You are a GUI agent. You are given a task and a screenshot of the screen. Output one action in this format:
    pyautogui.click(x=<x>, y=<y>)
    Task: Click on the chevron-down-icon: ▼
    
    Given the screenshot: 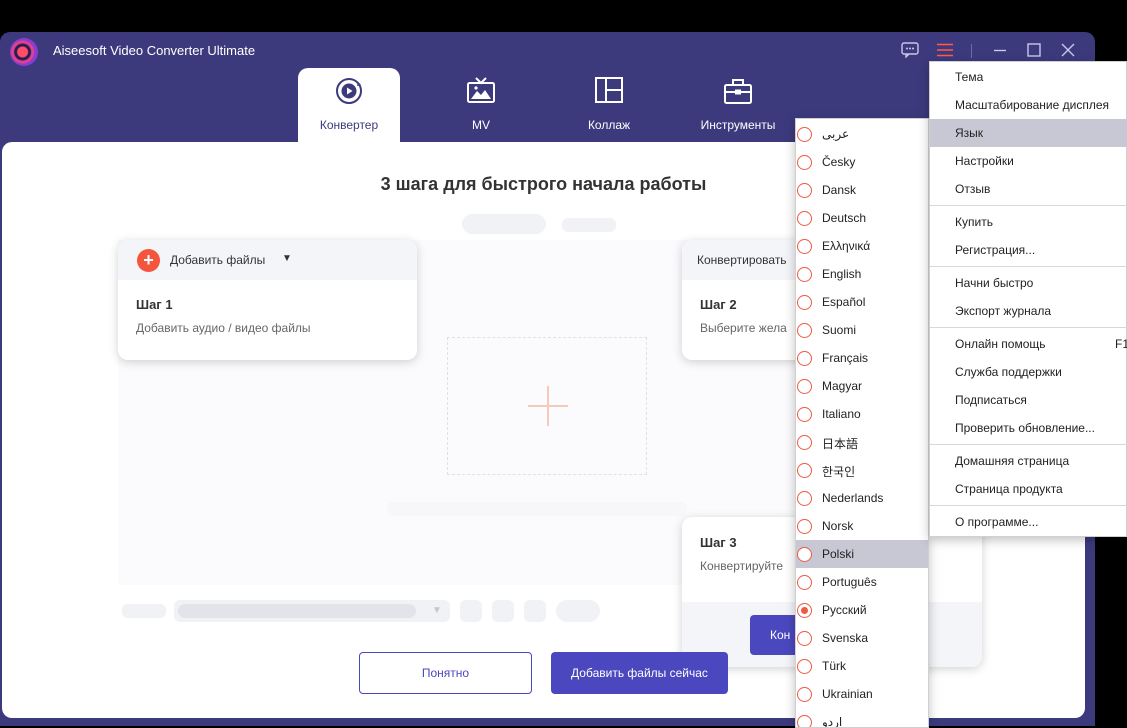 What is the action you would take?
    pyautogui.click(x=287, y=258)
    